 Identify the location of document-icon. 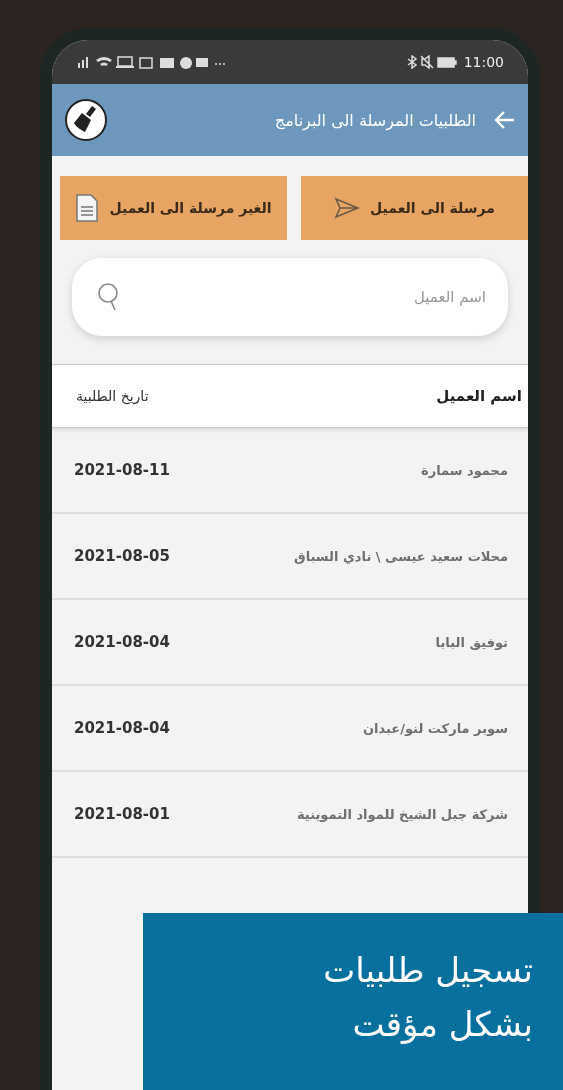
(87, 208).